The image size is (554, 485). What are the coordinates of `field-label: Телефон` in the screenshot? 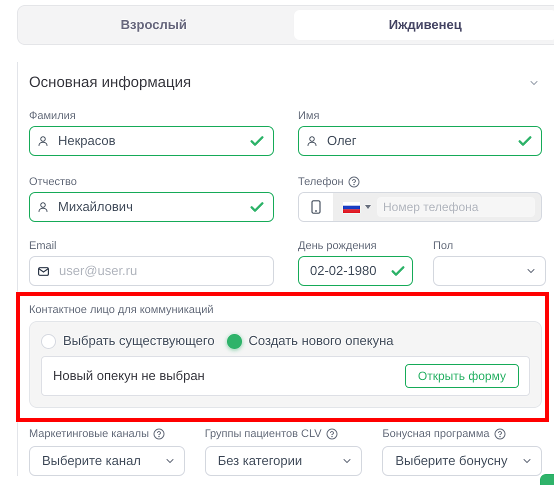 It's located at (321, 182).